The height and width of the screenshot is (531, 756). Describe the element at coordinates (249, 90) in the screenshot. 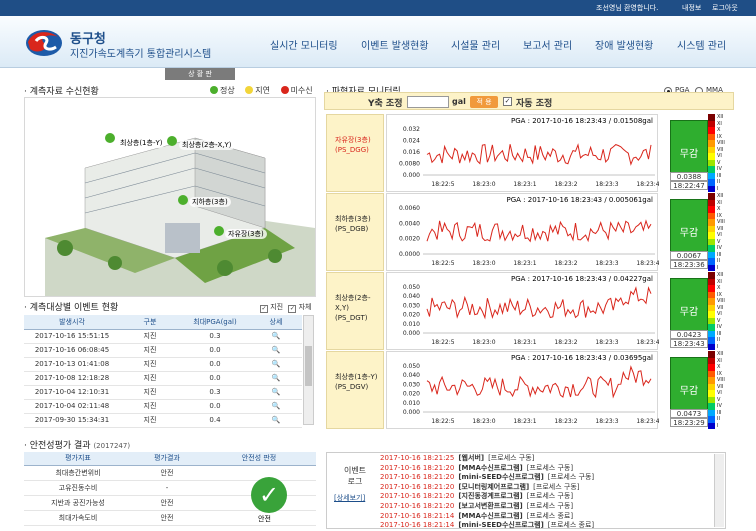

I see `delay-dot-icon` at that location.